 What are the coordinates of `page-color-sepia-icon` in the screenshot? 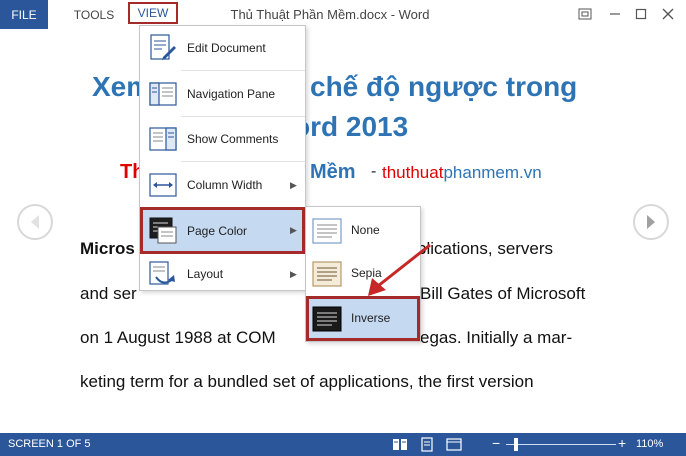 It's located at (327, 274).